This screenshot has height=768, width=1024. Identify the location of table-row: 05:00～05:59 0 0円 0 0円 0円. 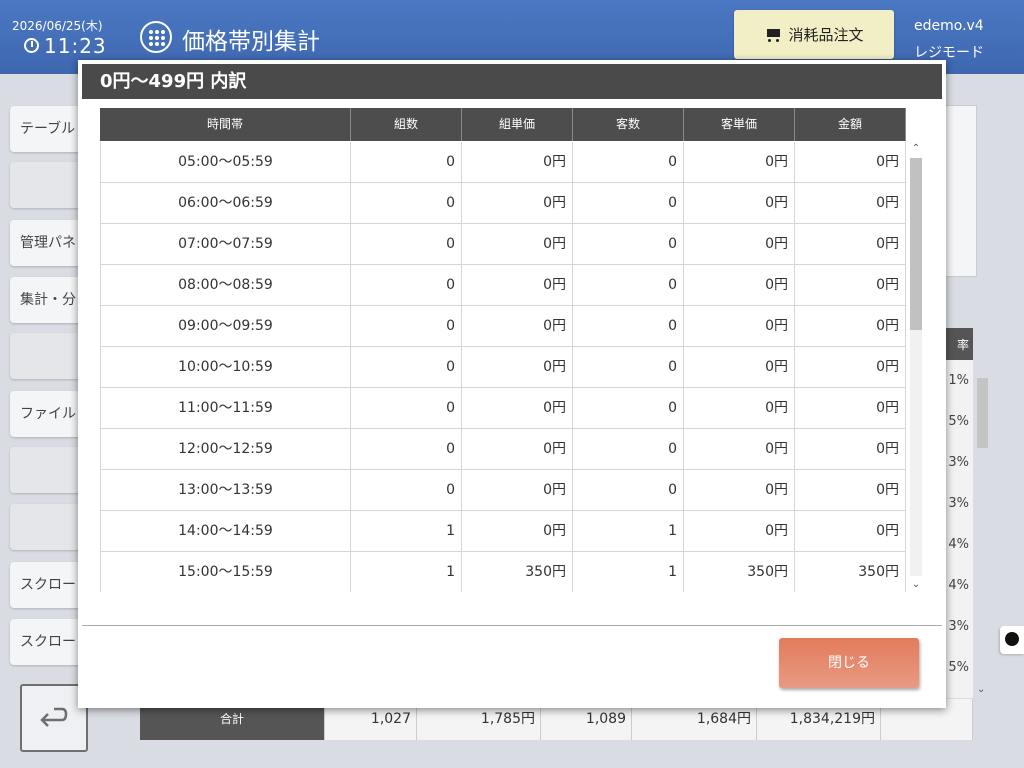
(503, 162).